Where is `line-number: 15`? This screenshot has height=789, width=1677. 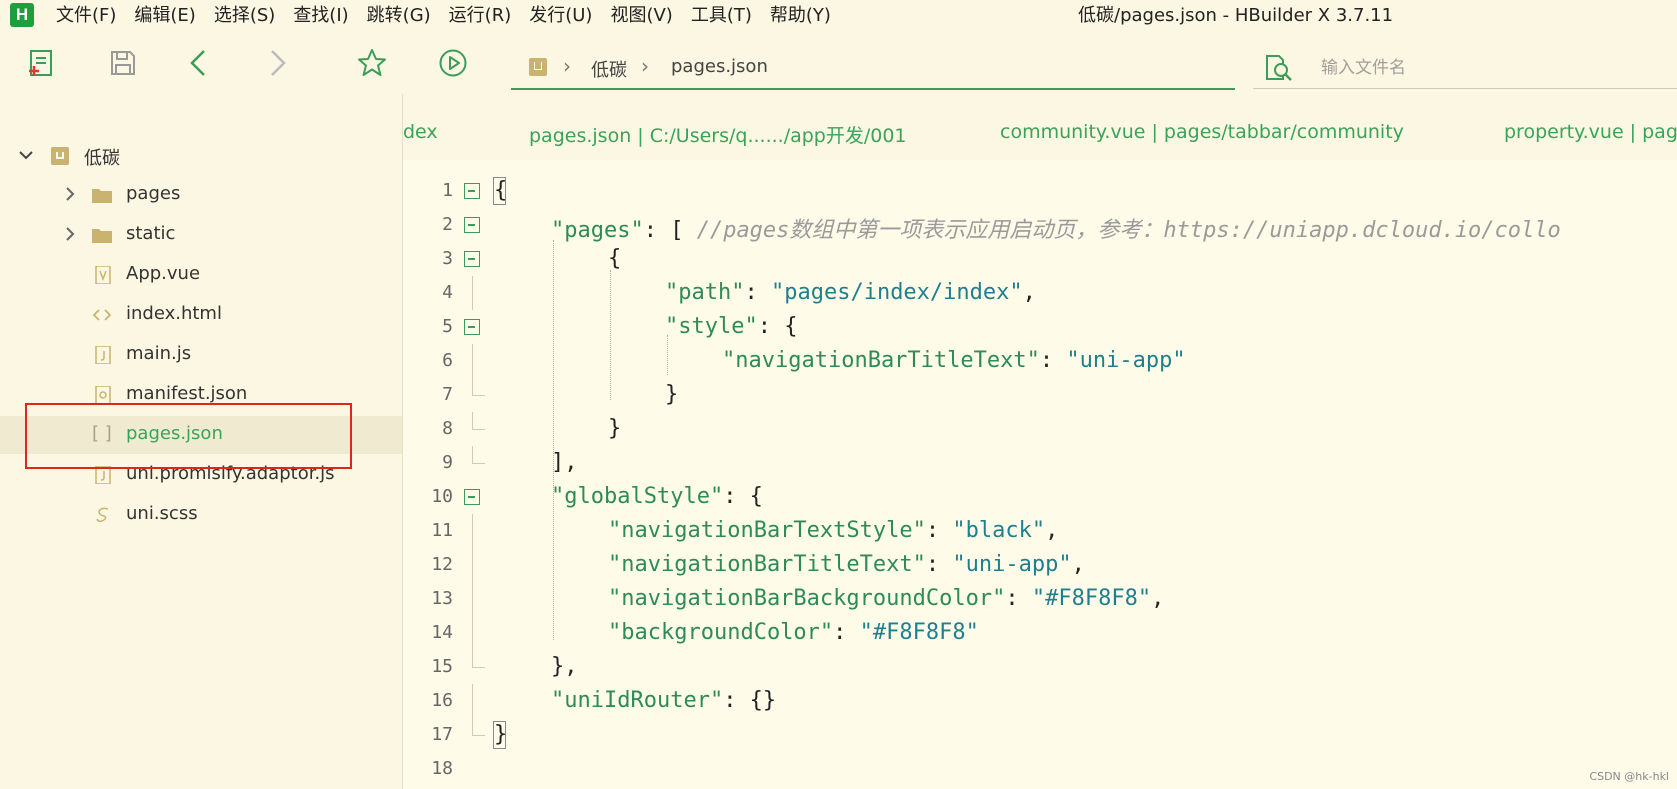
line-number: 15 is located at coordinates (442, 666).